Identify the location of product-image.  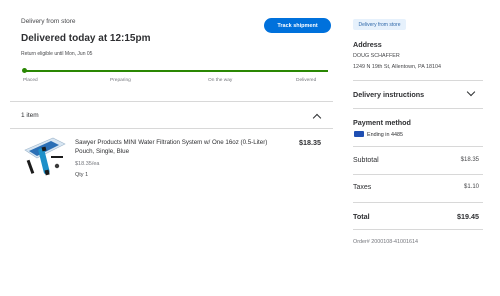
(48, 157).